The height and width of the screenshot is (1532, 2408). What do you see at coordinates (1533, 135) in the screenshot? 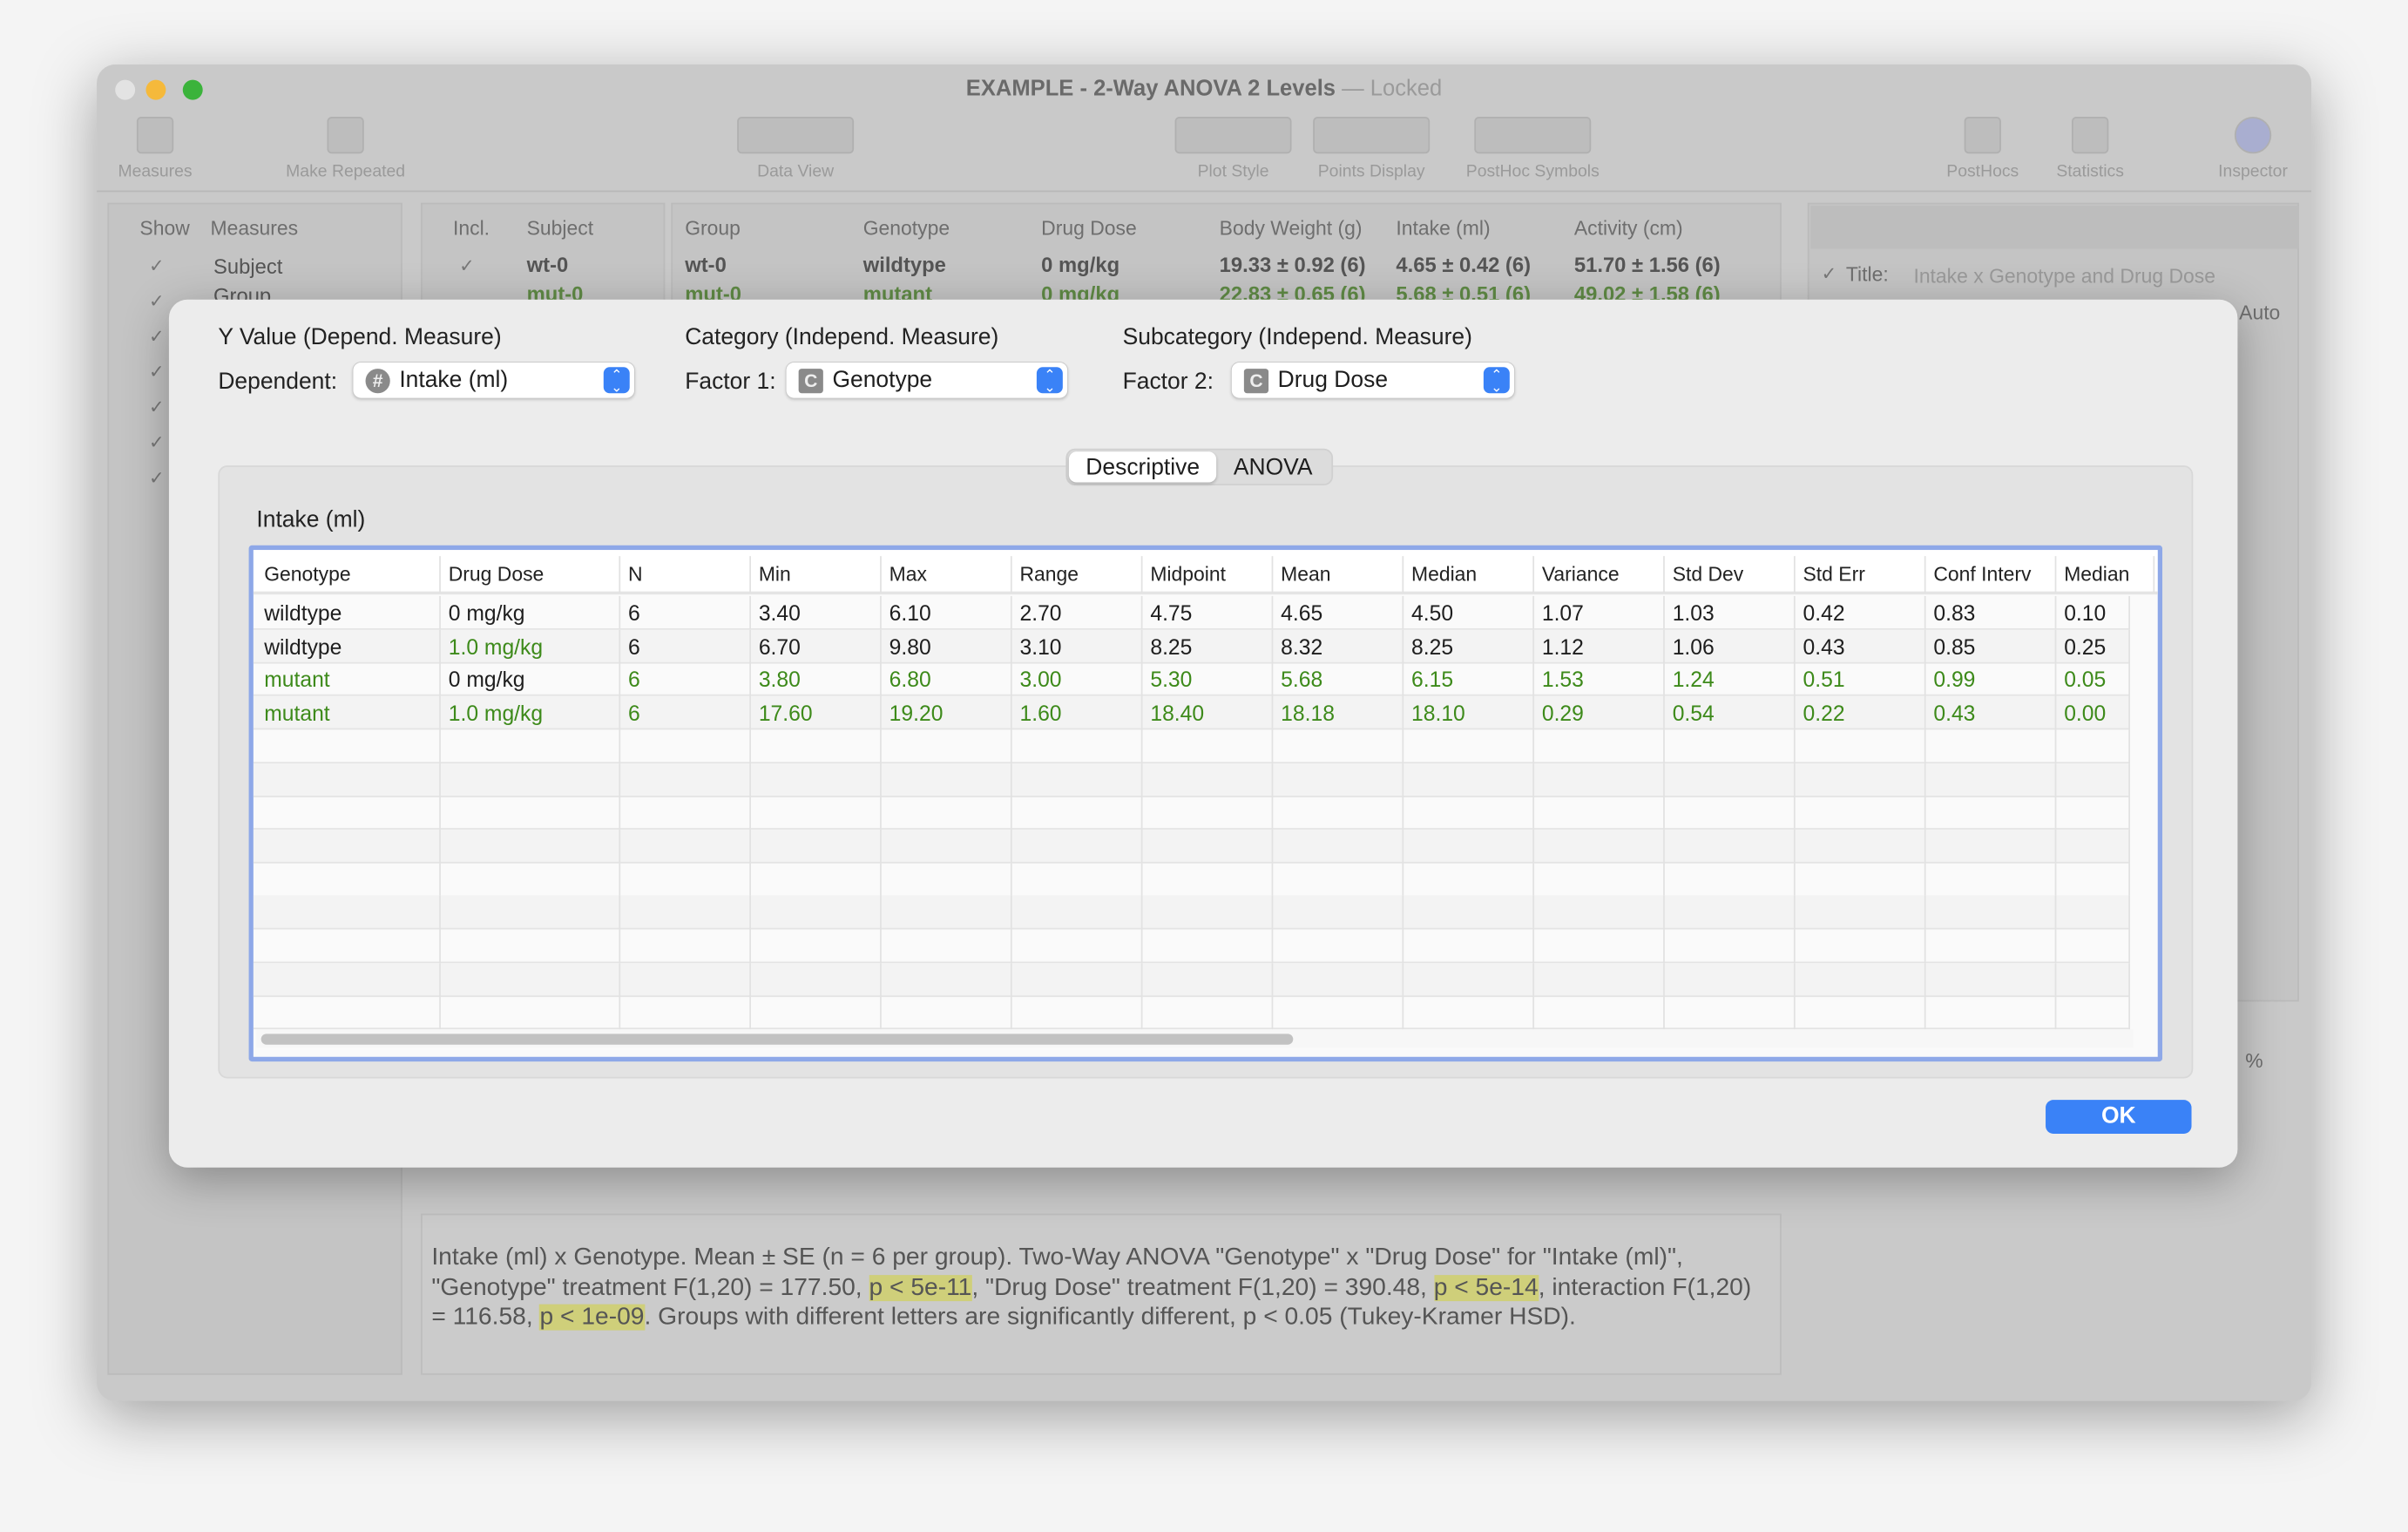
I see `posthoc-symbols-icon` at bounding box center [1533, 135].